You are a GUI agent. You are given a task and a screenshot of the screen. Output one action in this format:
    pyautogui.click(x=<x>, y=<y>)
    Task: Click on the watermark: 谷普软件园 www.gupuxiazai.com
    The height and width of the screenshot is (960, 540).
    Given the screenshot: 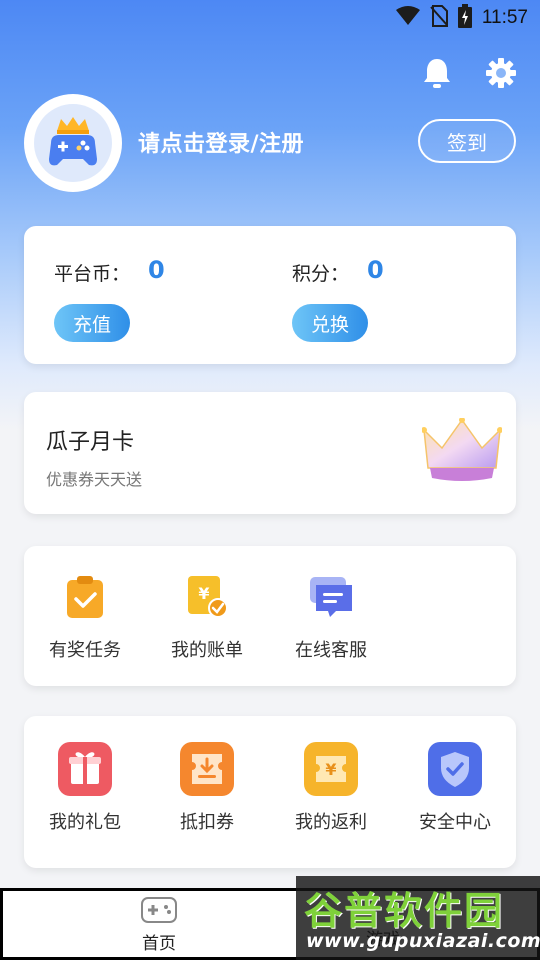 What is the action you would take?
    pyautogui.click(x=418, y=918)
    